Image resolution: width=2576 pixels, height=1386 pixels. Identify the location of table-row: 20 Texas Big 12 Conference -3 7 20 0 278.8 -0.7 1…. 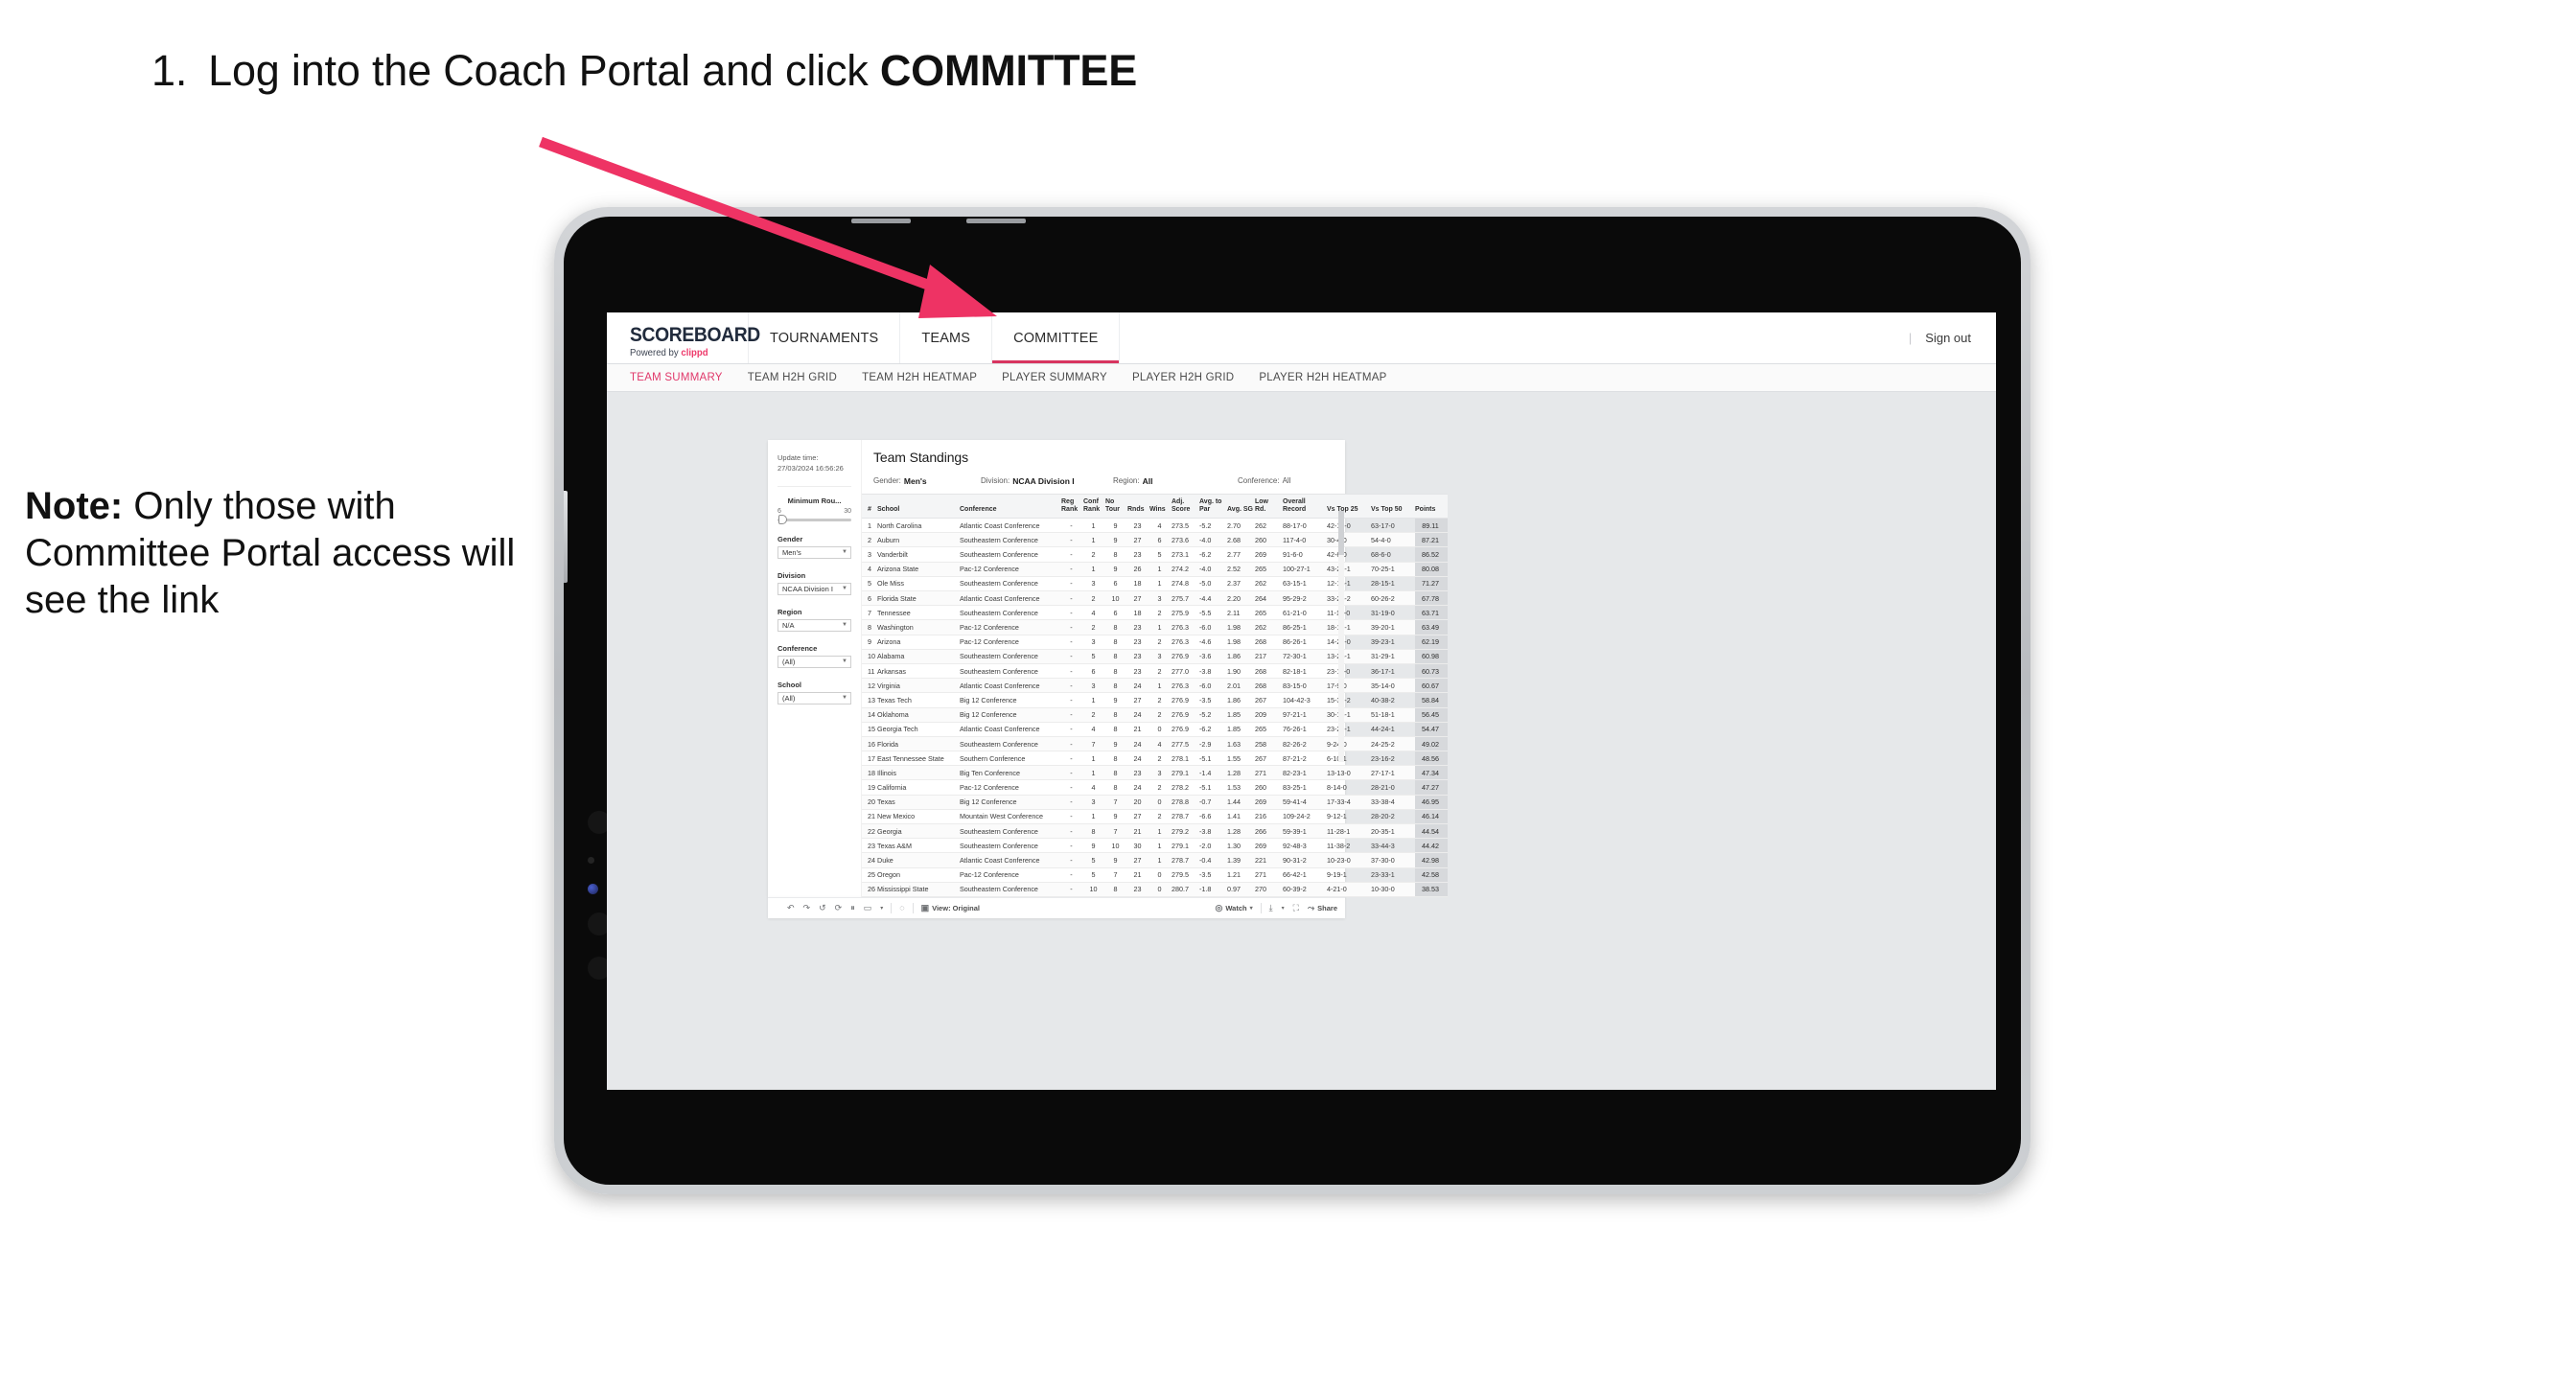
(1155, 803).